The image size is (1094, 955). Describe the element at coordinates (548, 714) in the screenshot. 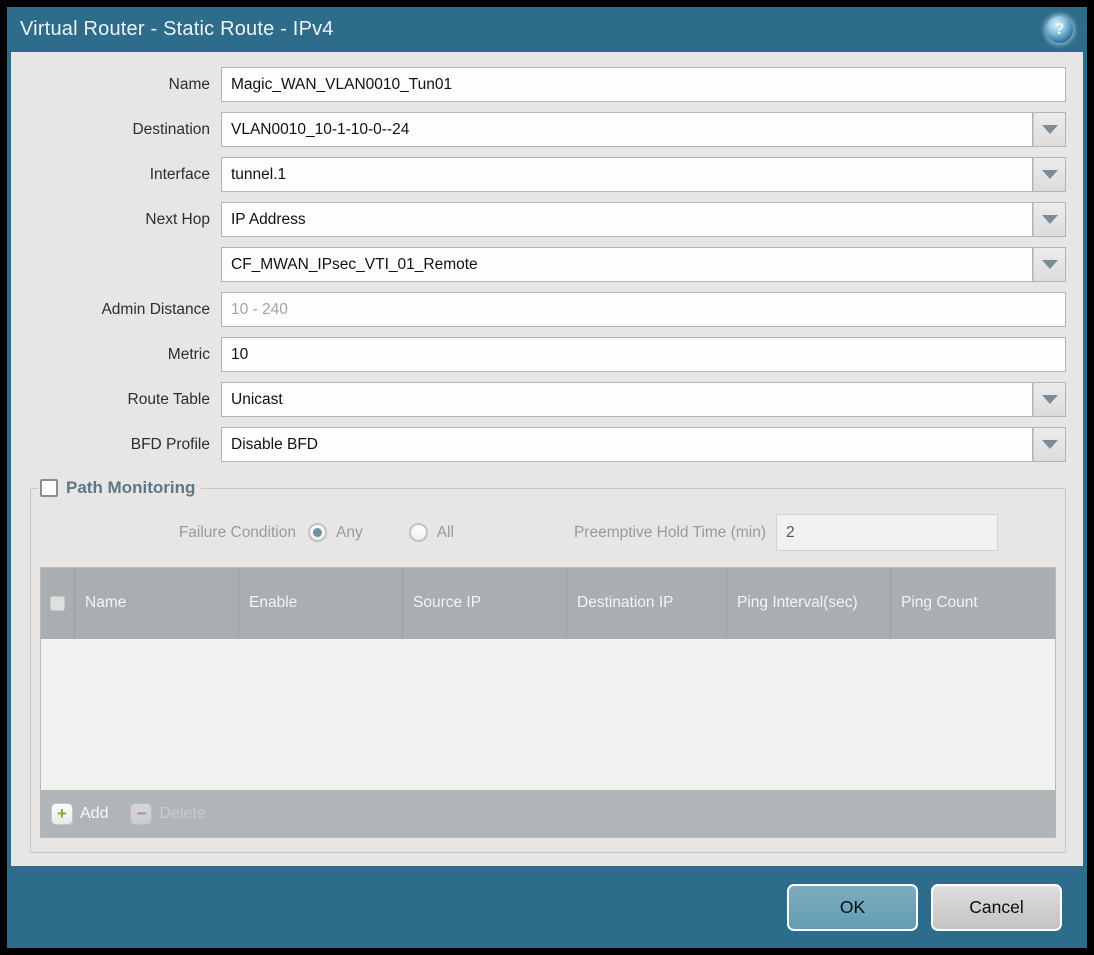

I see `table-body-empty` at that location.